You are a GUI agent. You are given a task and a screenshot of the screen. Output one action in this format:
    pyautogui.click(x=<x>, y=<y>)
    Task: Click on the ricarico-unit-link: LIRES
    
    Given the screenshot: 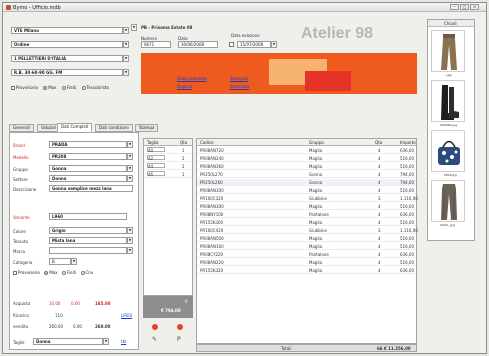 What is the action you would take?
    pyautogui.click(x=126, y=315)
    